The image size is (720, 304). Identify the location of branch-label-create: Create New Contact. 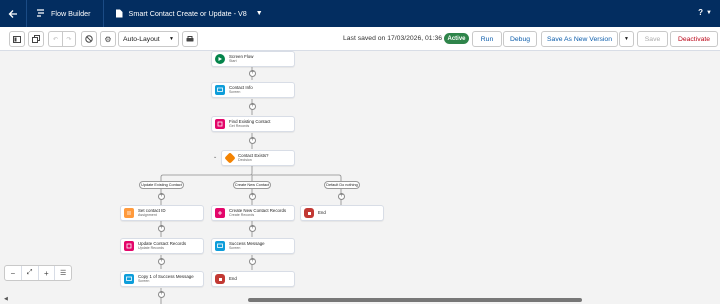
(252, 185).